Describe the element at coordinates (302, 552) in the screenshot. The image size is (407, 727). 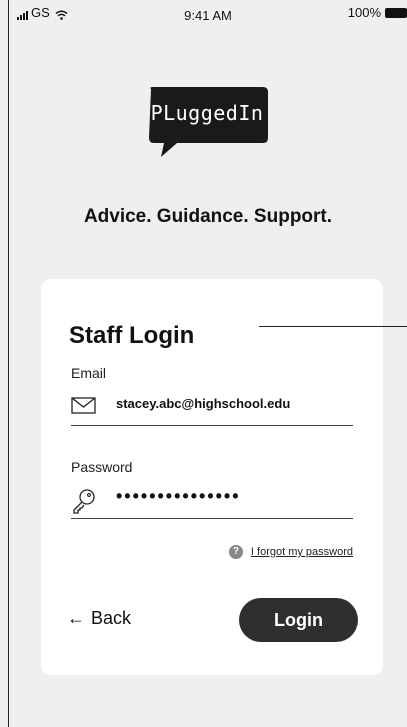
I see `forgot-password-link: I forgot my password` at that location.